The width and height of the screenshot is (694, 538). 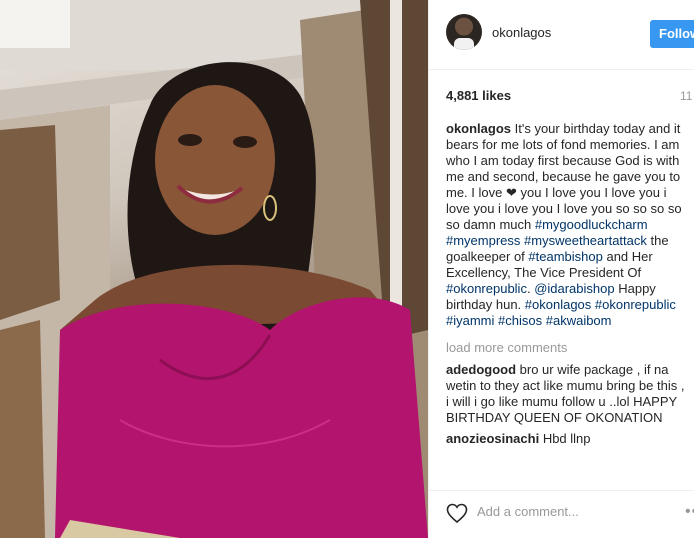 I want to click on hashtag-link: #teambishop, so click(x=565, y=256).